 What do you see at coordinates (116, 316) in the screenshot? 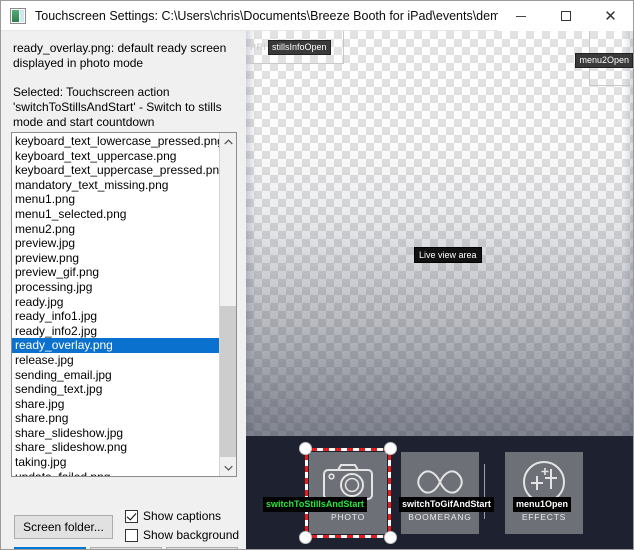
I see `list-item: ready_info1.jpg` at bounding box center [116, 316].